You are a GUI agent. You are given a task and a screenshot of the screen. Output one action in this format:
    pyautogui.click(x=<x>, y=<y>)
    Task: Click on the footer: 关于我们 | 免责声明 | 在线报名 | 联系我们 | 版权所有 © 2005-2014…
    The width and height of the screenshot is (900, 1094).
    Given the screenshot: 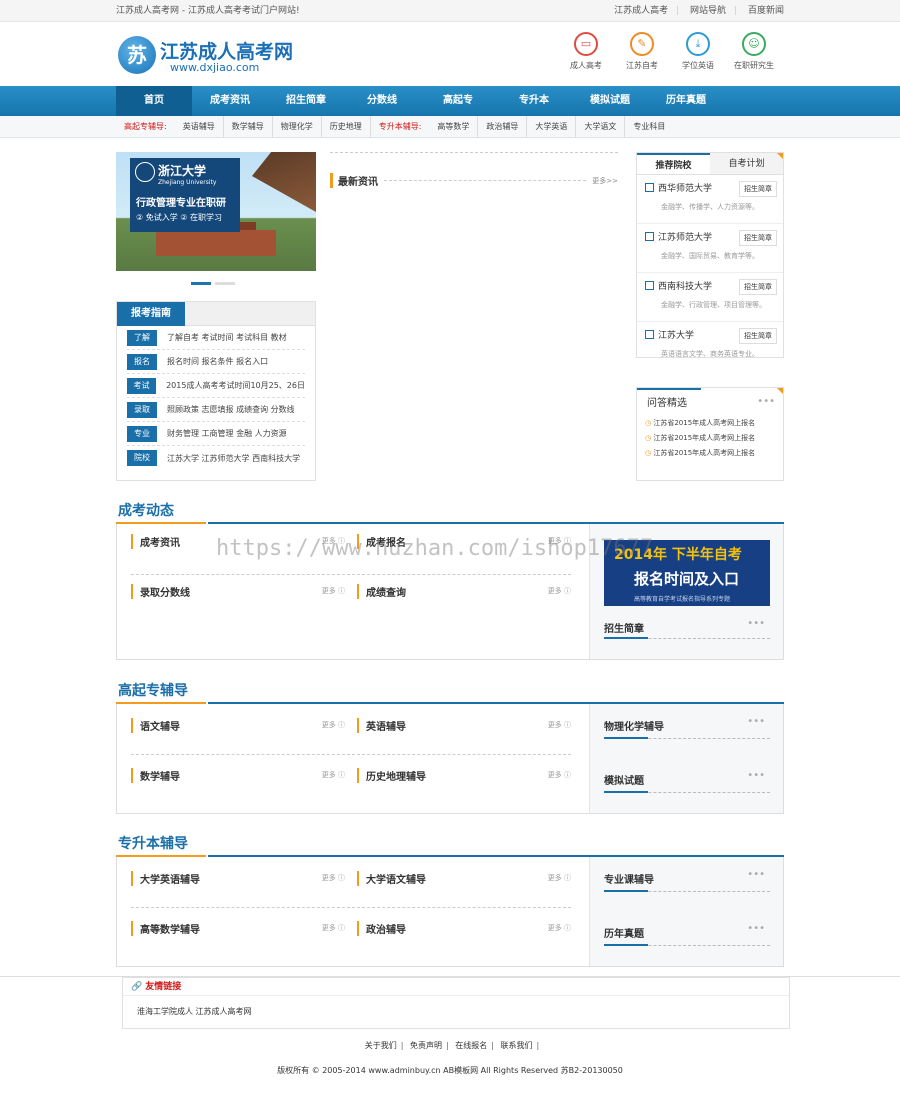 What is the action you would take?
    pyautogui.click(x=450, y=1058)
    